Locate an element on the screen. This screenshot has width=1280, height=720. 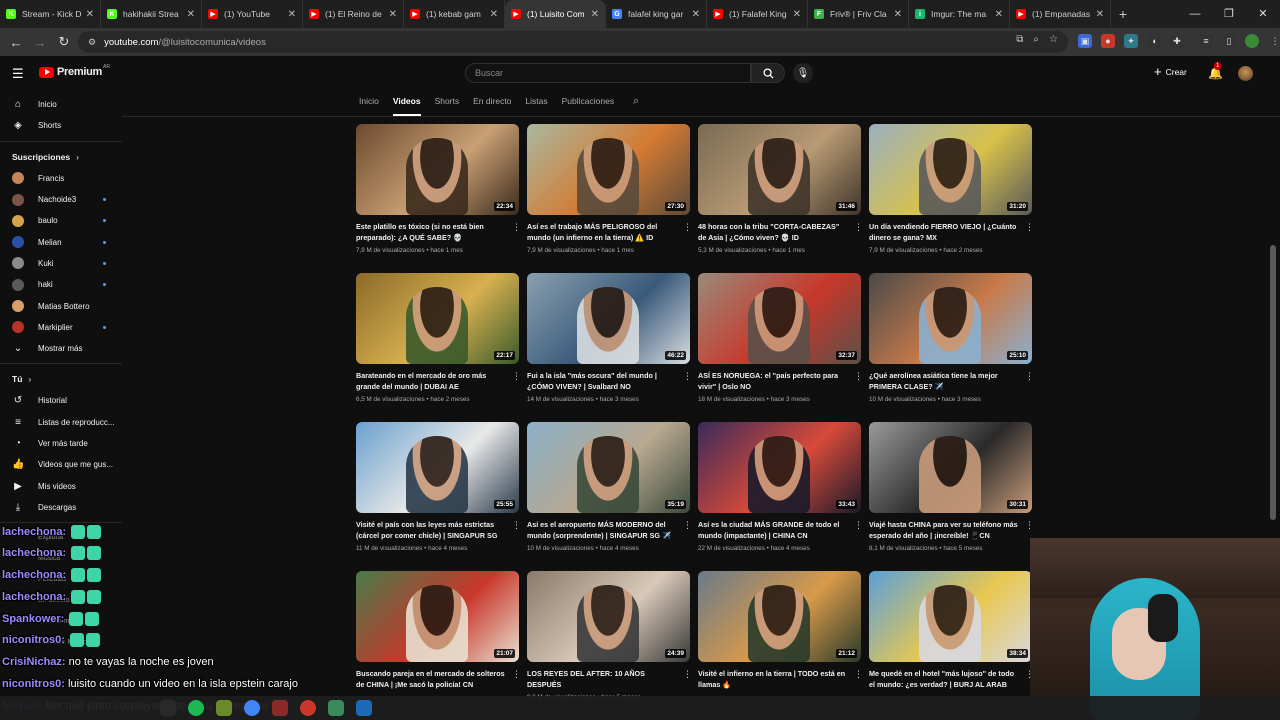
video-thumbnail: 30:31 is located at coordinates (950, 467).